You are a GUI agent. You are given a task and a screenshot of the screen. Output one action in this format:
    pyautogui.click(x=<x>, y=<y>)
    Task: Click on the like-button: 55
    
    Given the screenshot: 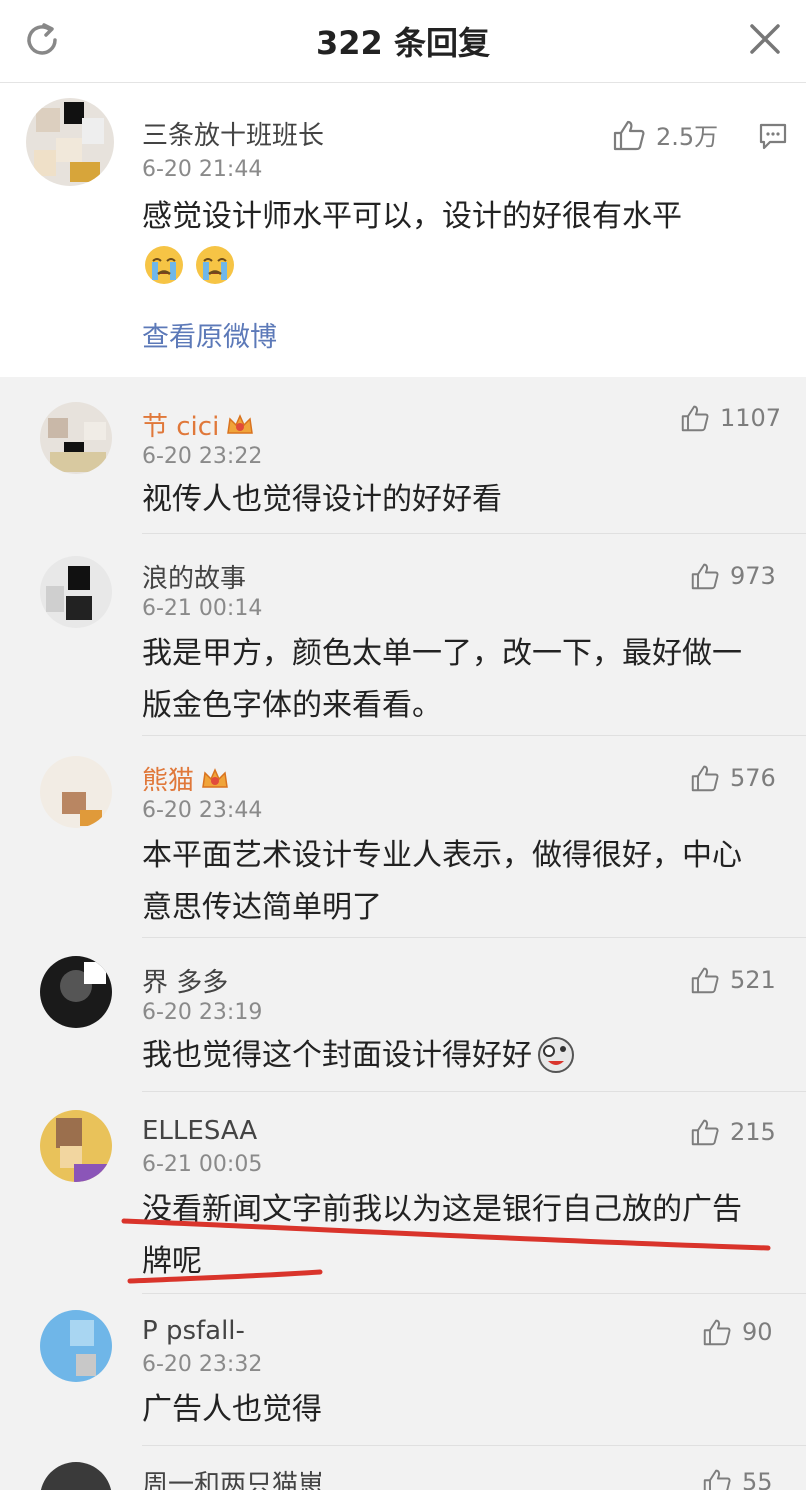 What is the action you would take?
    pyautogui.click(x=737, y=1479)
    